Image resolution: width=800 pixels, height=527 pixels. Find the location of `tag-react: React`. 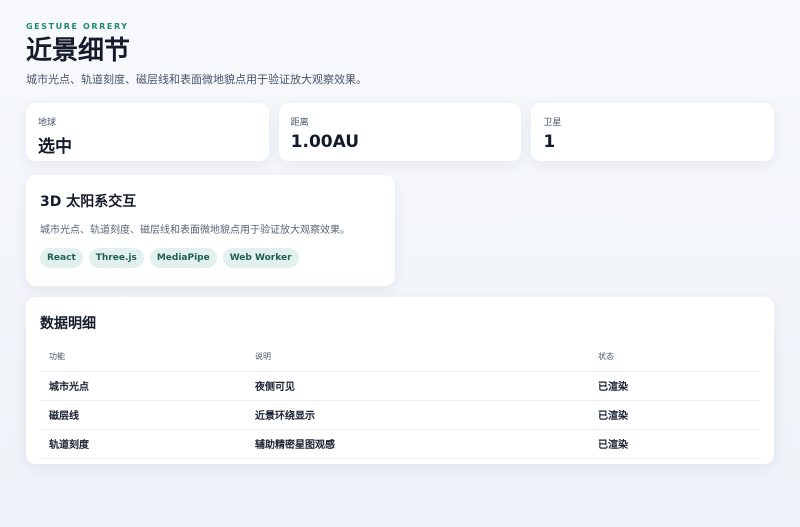

tag-react: React is located at coordinates (61, 258).